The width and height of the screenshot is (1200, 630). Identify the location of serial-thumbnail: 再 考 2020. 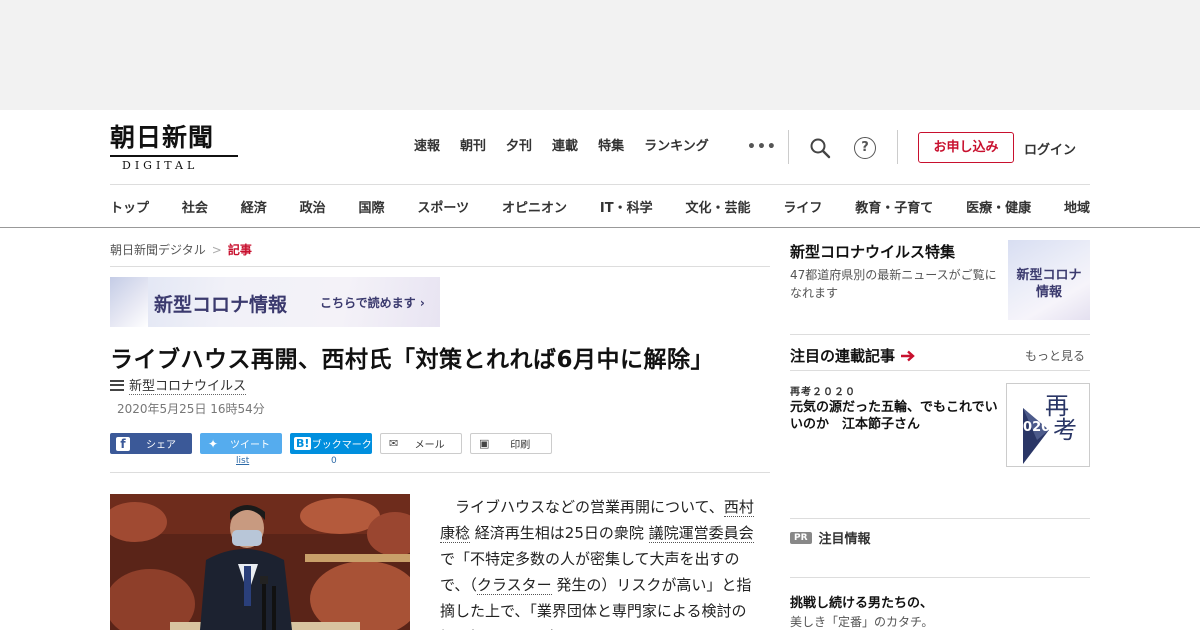
(1048, 425).